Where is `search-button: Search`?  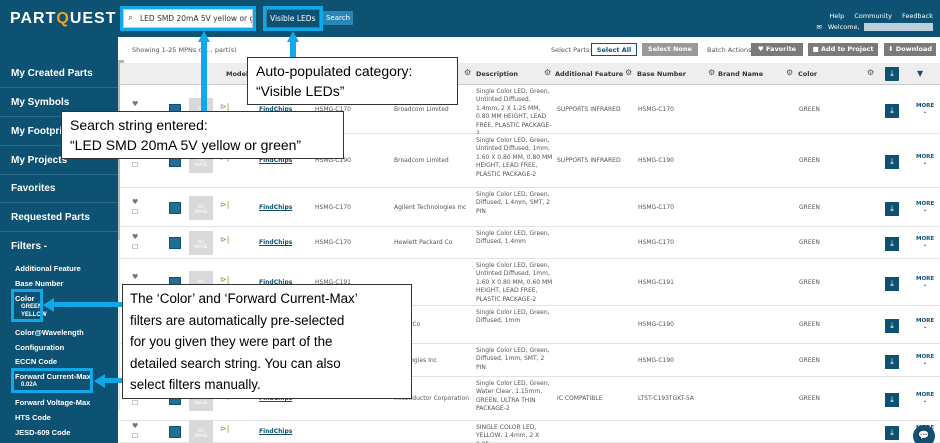
search-button: Search is located at coordinates (338, 18).